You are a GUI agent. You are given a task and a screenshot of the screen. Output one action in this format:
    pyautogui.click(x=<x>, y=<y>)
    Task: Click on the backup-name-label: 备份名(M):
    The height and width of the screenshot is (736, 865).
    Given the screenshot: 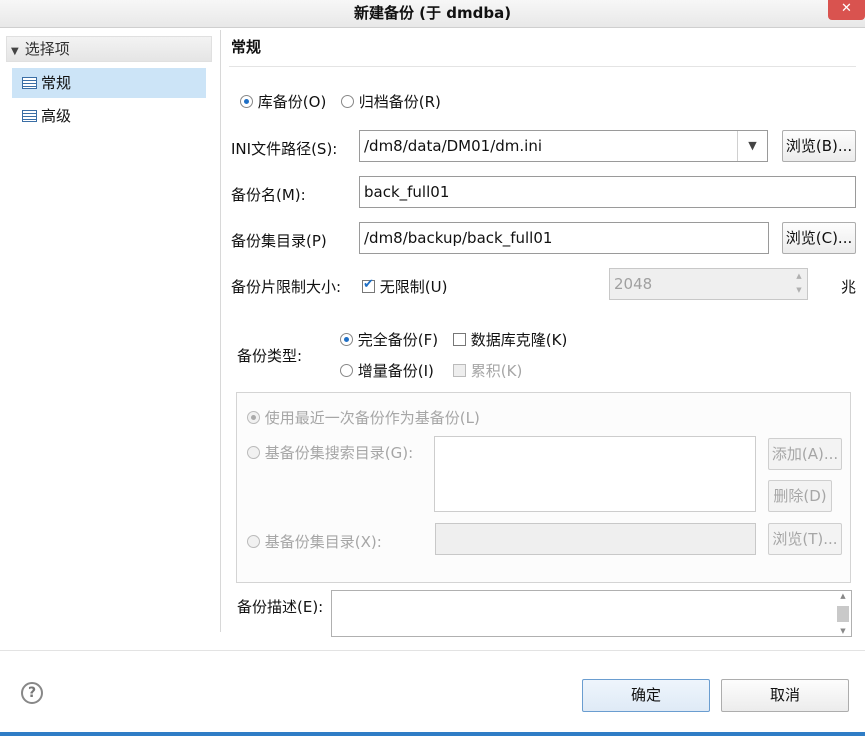 What is the action you would take?
    pyautogui.click(x=268, y=195)
    